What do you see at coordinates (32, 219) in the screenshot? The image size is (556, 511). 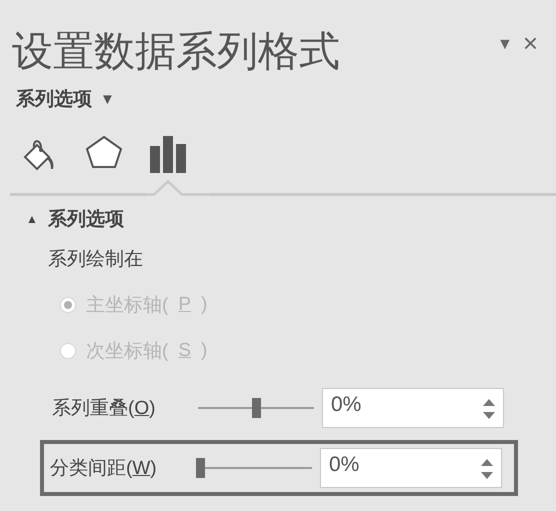 I see `collapse-toggle: ▲` at bounding box center [32, 219].